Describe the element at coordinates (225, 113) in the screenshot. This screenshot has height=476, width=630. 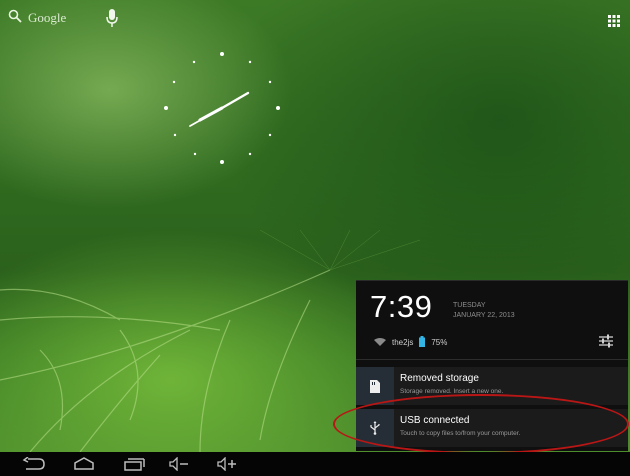
I see `analog-clock-widget` at that location.